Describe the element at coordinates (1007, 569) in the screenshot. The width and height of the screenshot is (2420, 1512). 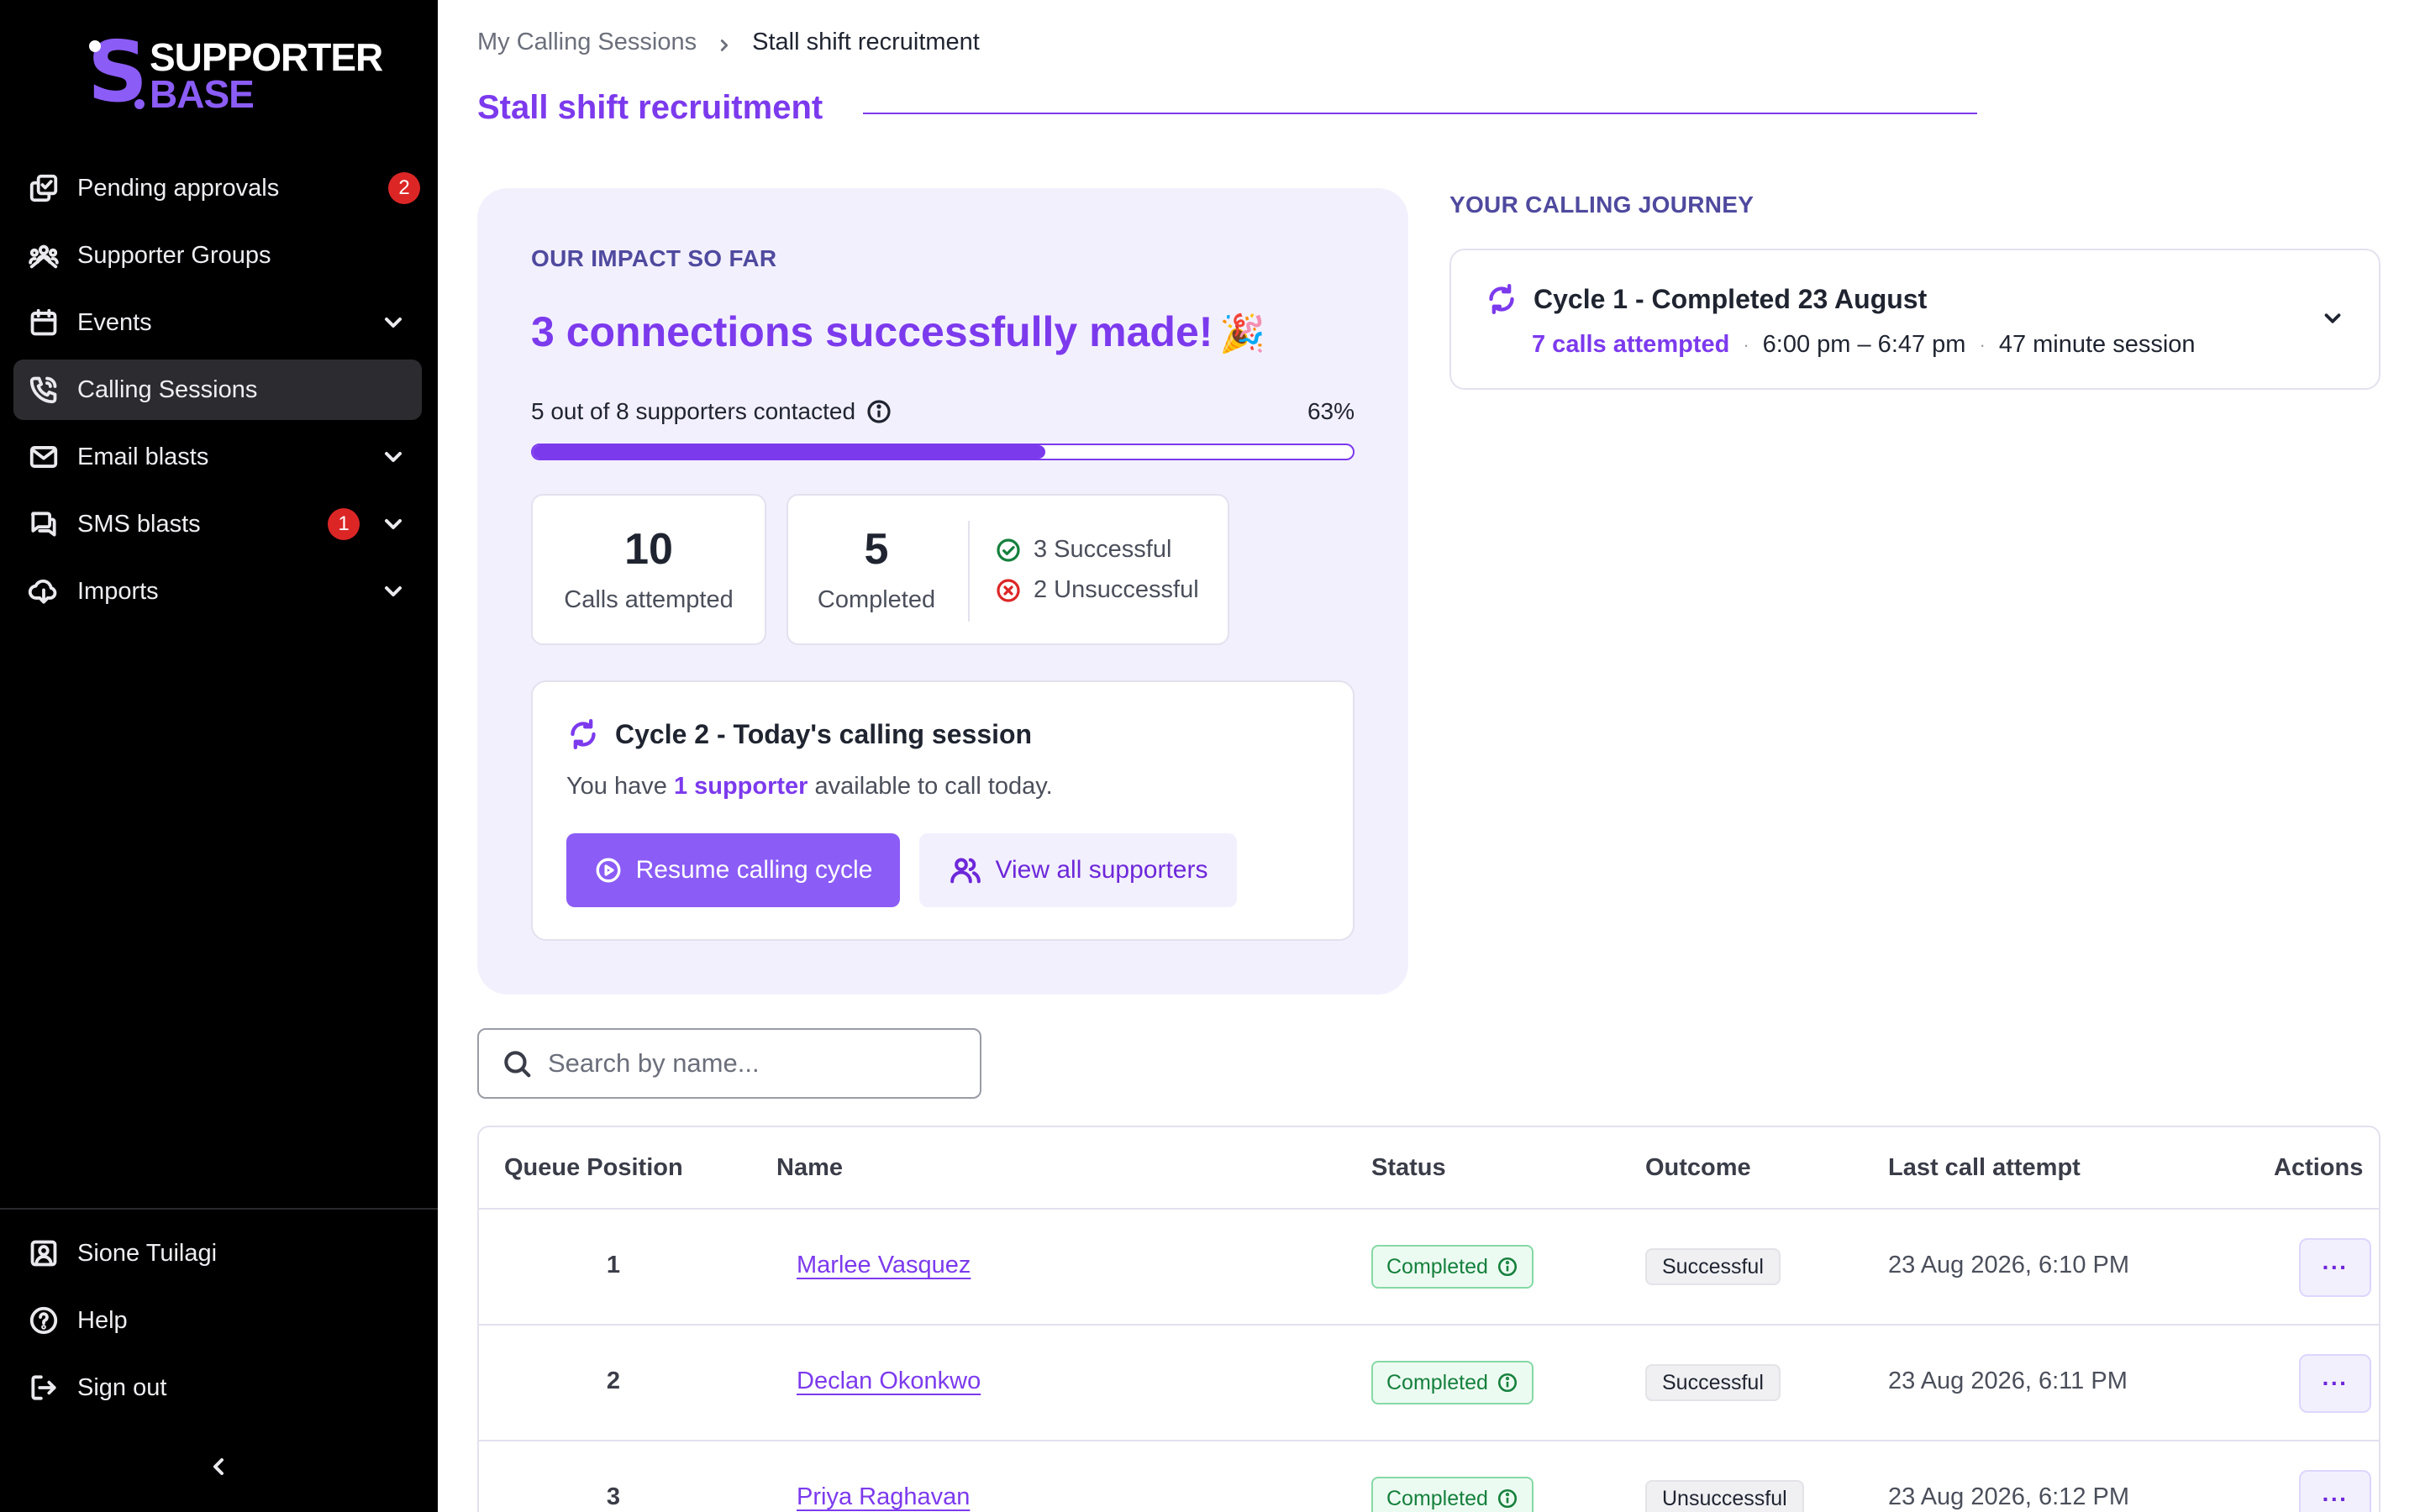
I see `completed-stat: 5 Completed 3 Successful 2 Unsuccessful` at that location.